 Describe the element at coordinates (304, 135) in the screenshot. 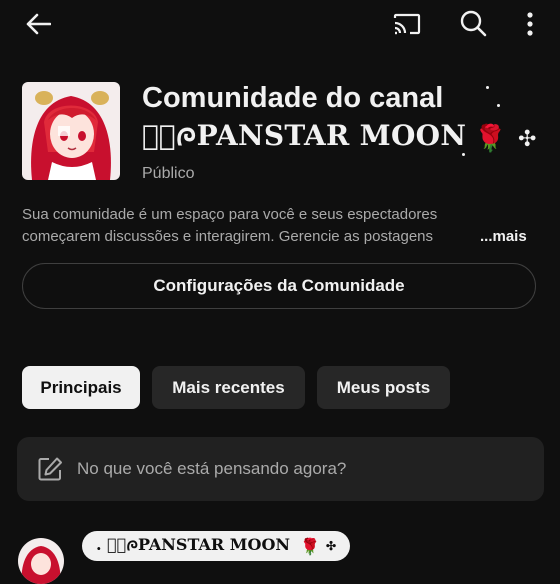

I see `channel-name: ꪜ᪶ᰍPANSTAR MOON` at that location.